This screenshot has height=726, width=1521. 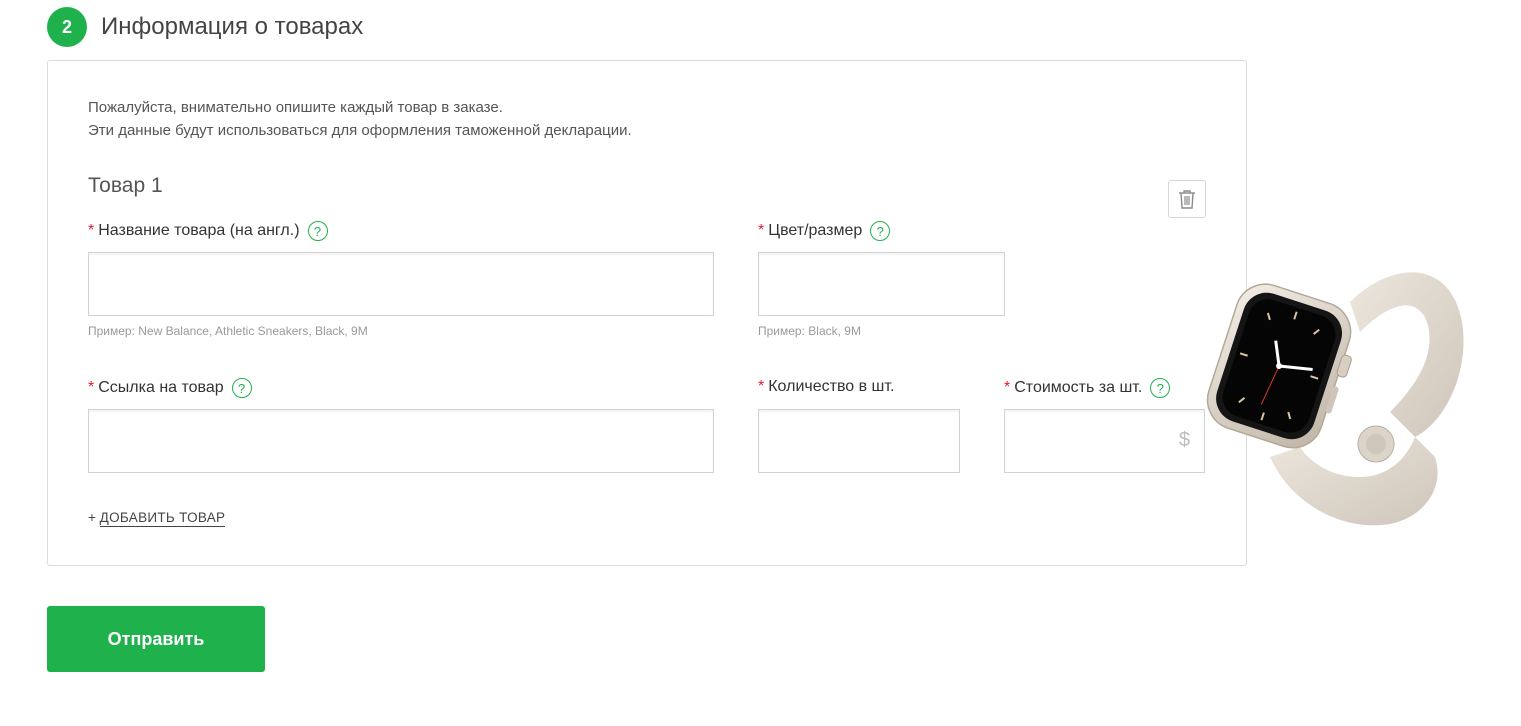 I want to click on product-link-input-wrap, so click(x=401, y=441).